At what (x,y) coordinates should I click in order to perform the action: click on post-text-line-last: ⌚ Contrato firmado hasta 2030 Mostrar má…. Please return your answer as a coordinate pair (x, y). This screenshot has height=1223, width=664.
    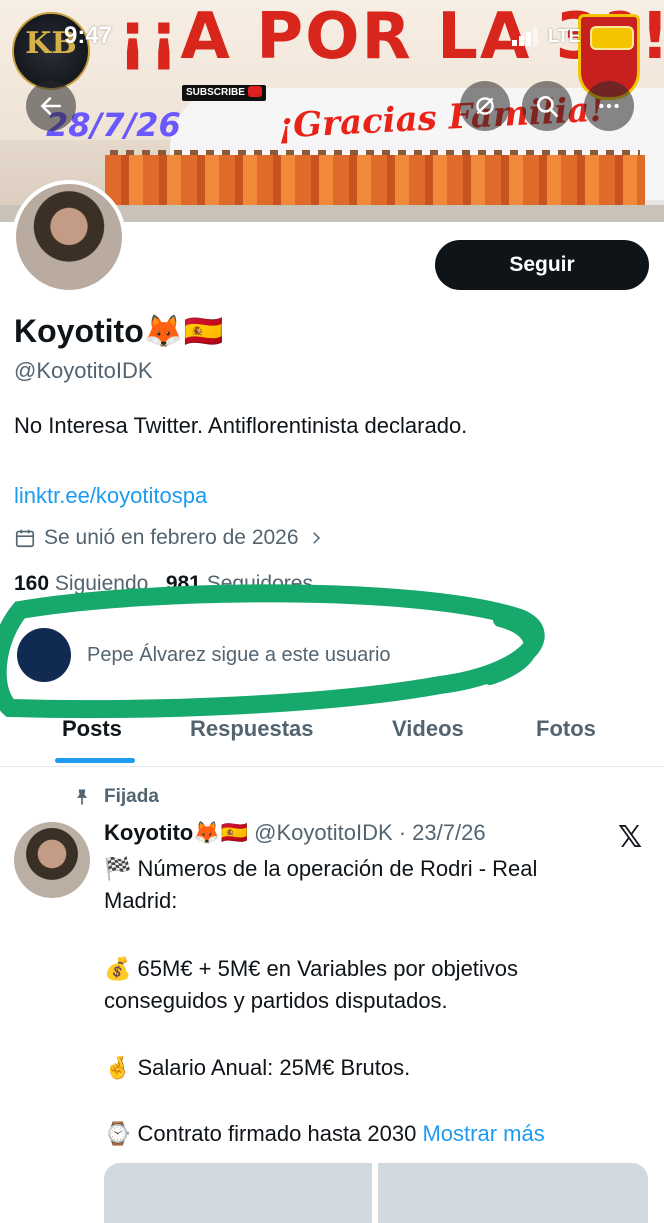
    Looking at the image, I should click on (324, 1134).